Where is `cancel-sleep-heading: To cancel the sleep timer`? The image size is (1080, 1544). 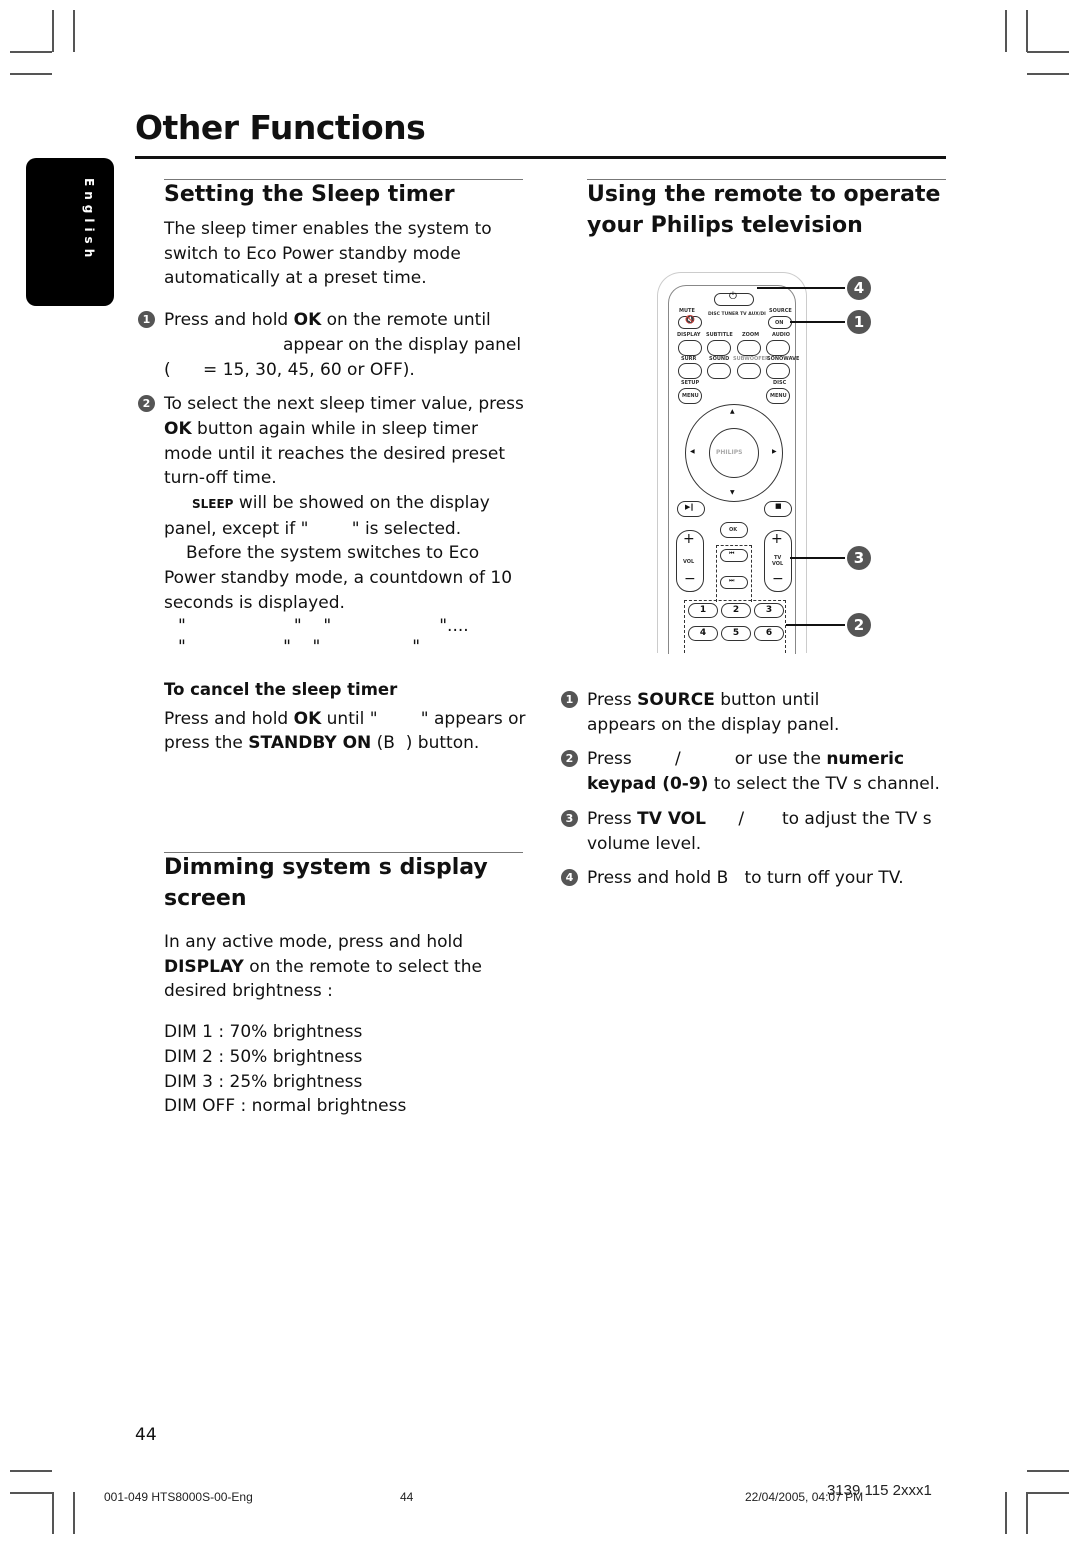 cancel-sleep-heading: To cancel the sleep timer is located at coordinates (281, 689).